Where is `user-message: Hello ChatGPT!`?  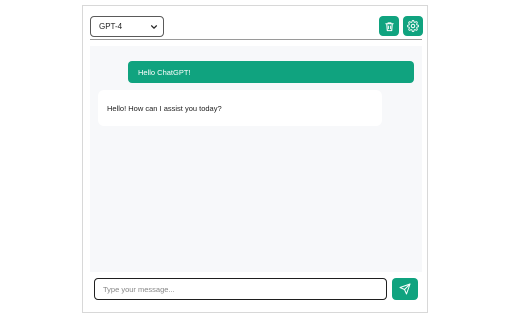
user-message: Hello ChatGPT! is located at coordinates (271, 72).